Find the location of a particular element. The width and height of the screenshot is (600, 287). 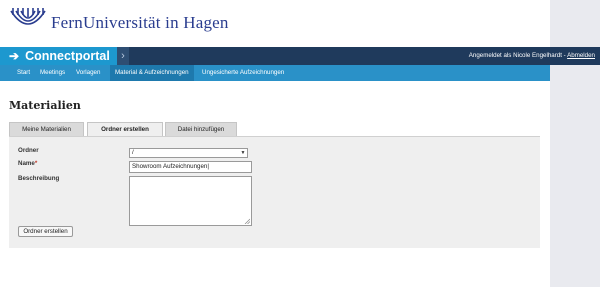

description-textarea is located at coordinates (190, 201).